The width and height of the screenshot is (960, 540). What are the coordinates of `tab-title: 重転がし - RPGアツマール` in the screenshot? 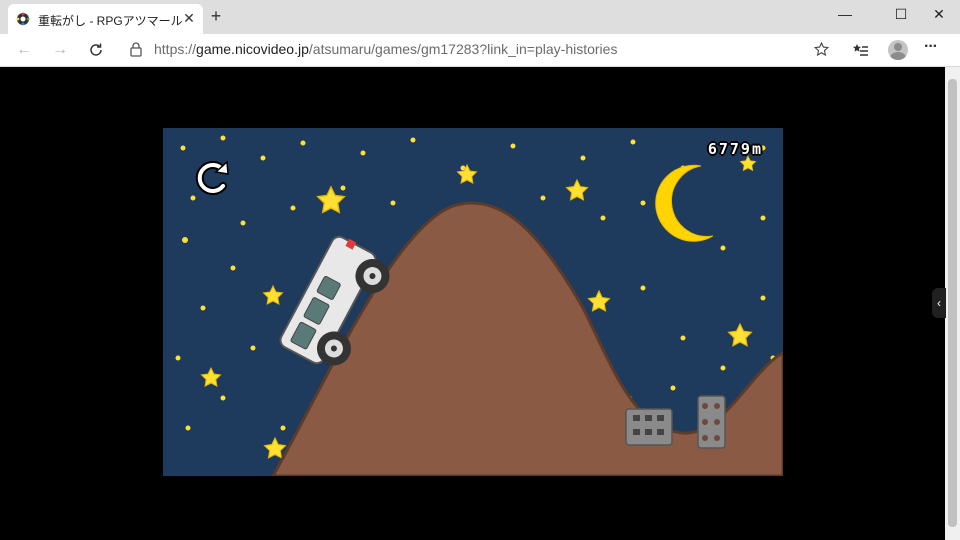 It's located at (110, 21).